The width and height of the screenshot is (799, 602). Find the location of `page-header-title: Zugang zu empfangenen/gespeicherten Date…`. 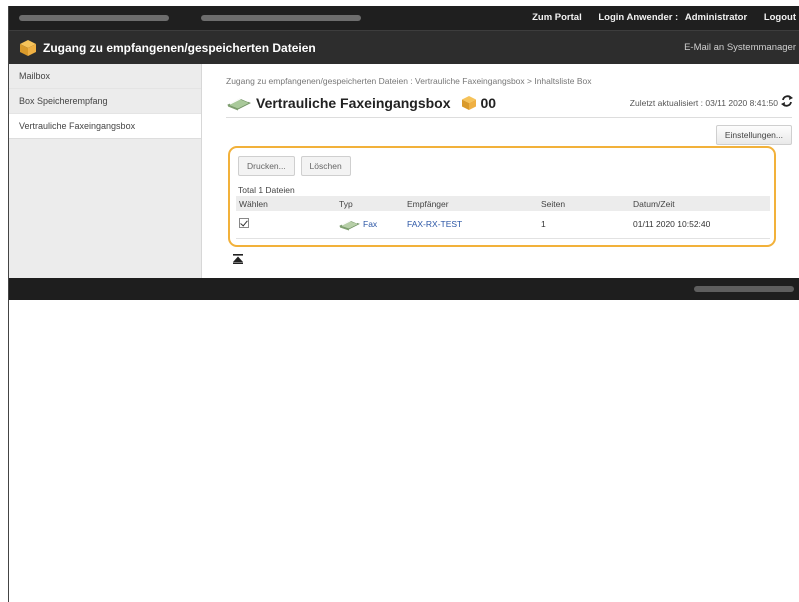

page-header-title: Zugang zu empfangenen/gespeicherten Date… is located at coordinates (179, 48).